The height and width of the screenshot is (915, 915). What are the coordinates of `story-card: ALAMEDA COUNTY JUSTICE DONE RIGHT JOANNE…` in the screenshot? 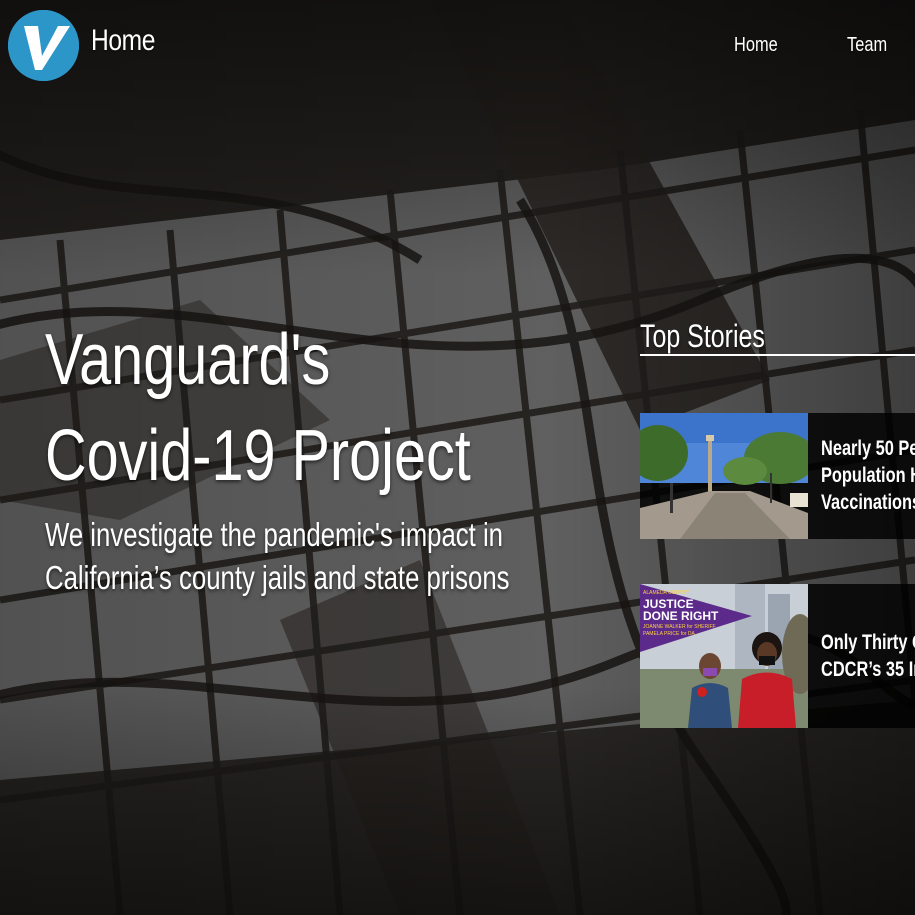 It's located at (777, 656).